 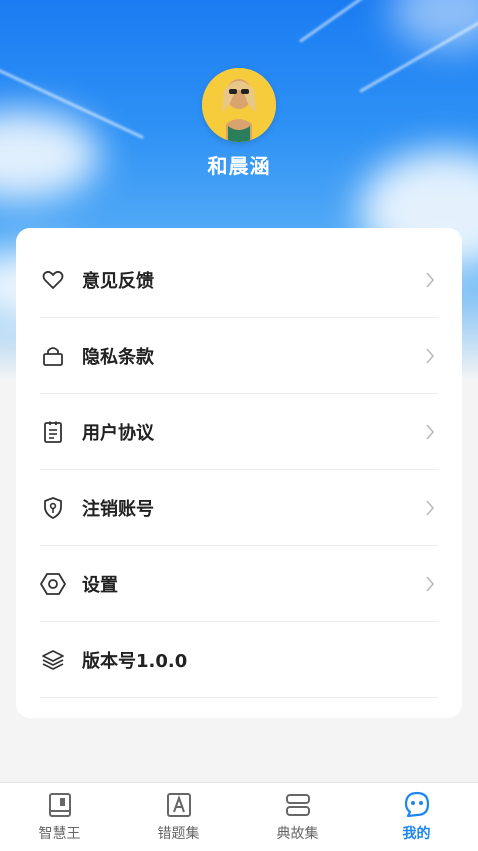 What do you see at coordinates (239, 105) in the screenshot?
I see `avatar` at bounding box center [239, 105].